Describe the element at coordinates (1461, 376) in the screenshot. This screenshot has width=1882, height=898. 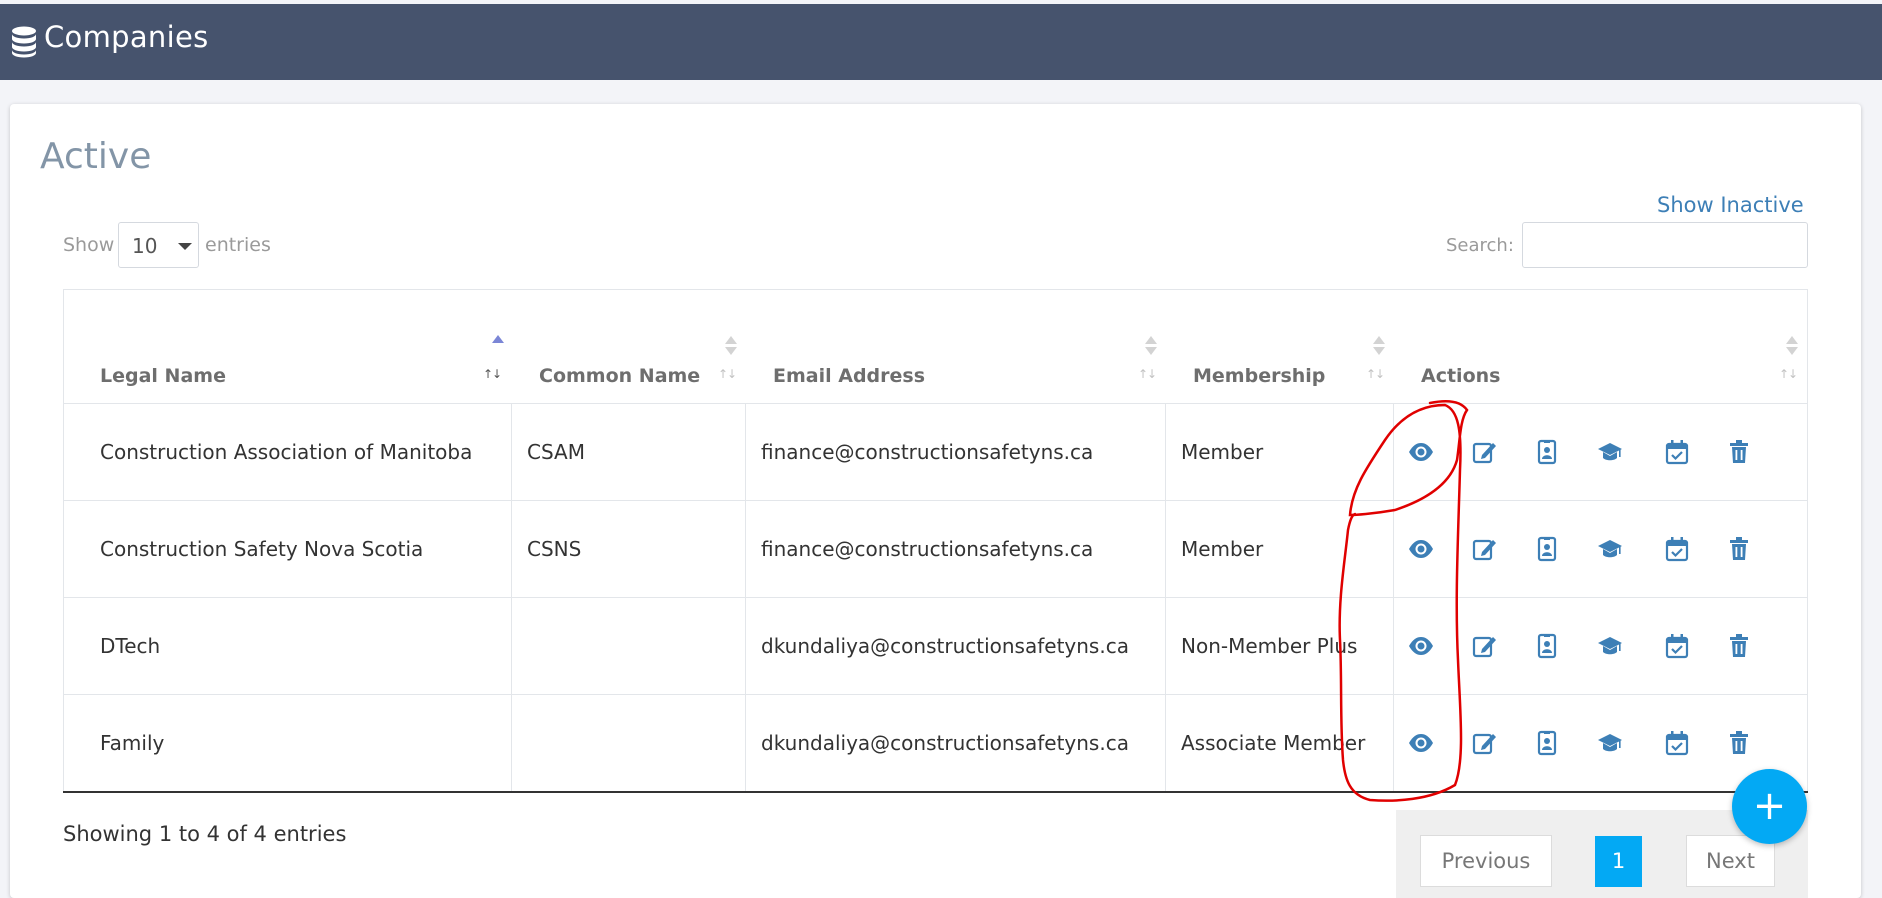
I see `column-header-actions: Actions` at that location.